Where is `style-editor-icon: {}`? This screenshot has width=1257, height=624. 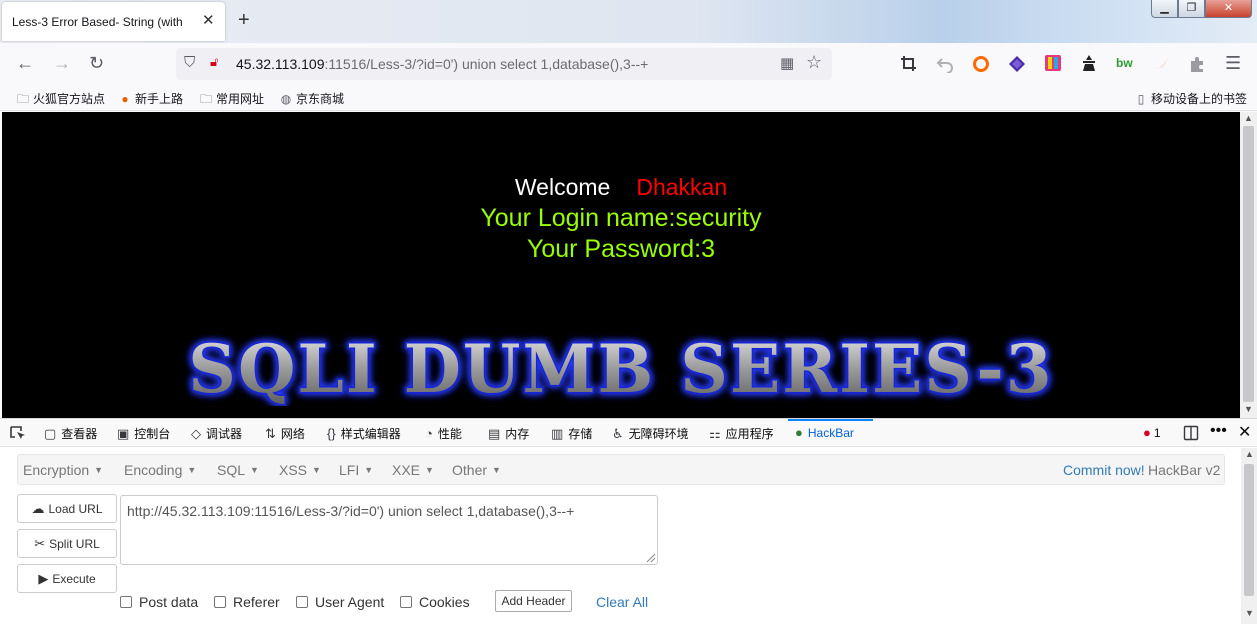
style-editor-icon: {} is located at coordinates (331, 433).